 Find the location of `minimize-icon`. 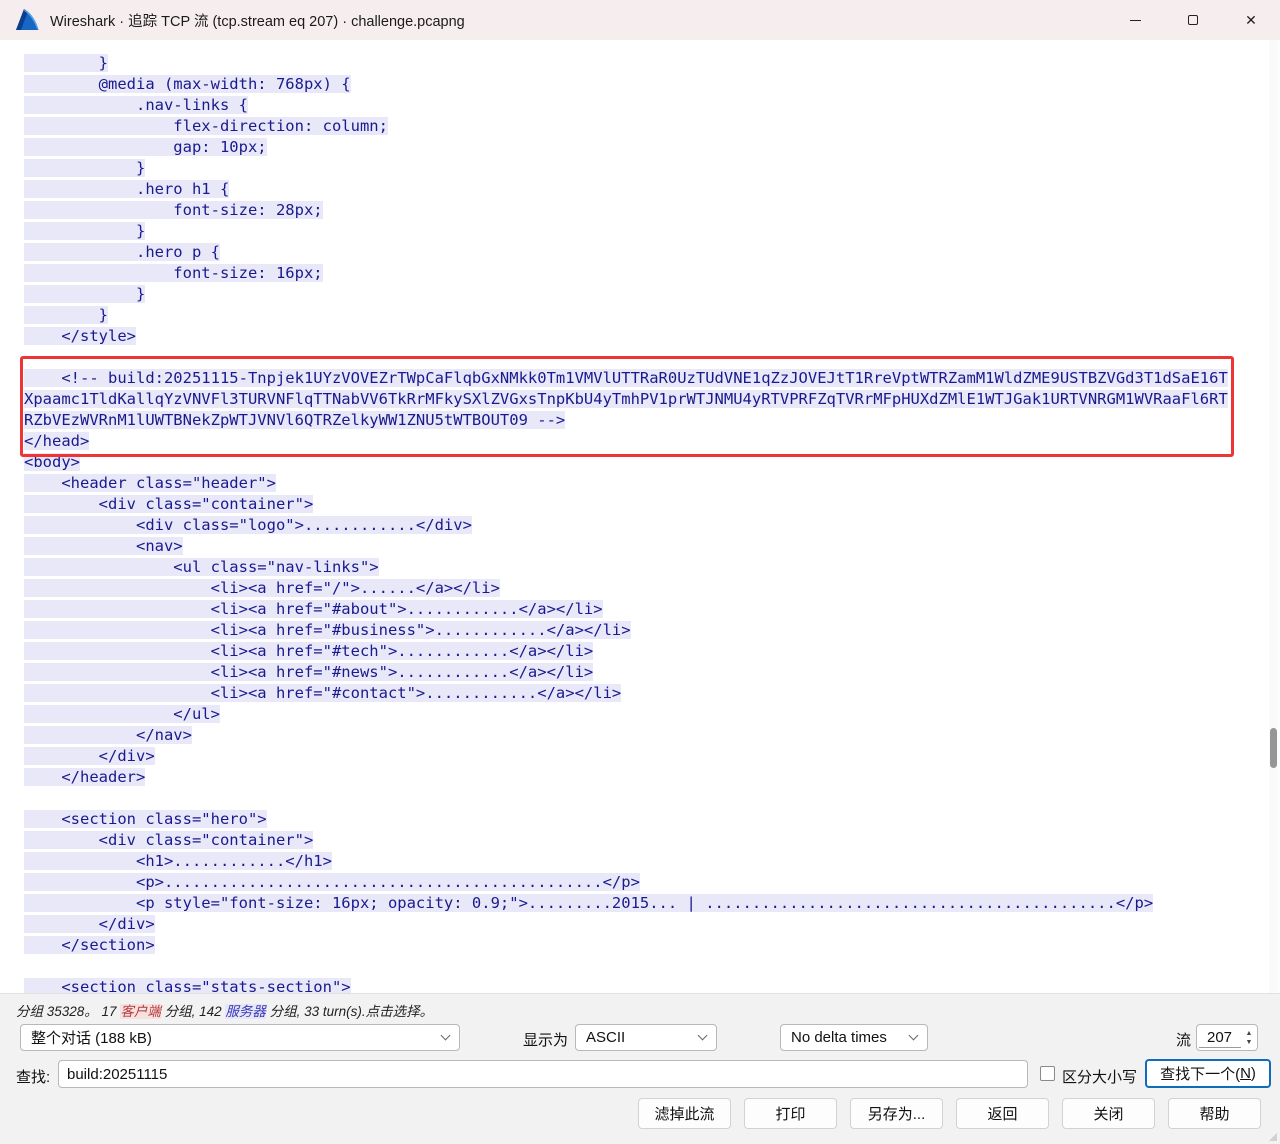

minimize-icon is located at coordinates (1135, 20).